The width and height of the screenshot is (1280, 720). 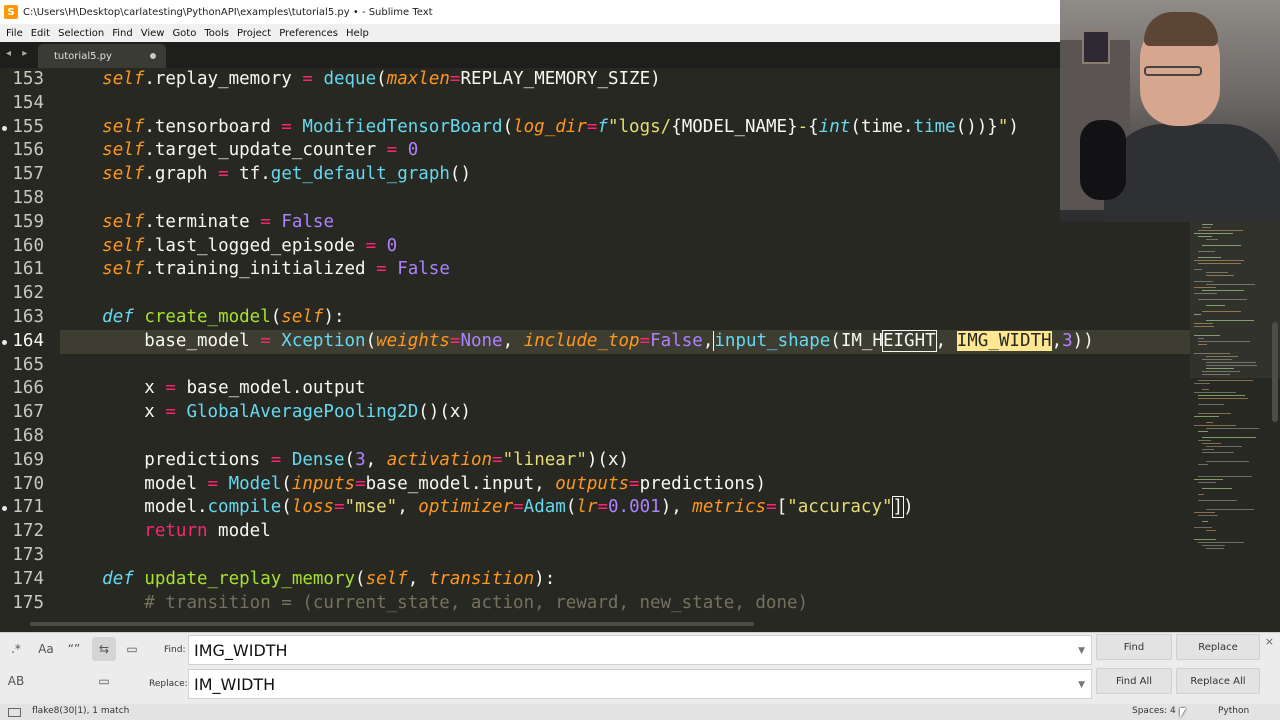 I want to click on code-line-167: x = GlobalAveragePooling2D()(x), so click(x=265, y=413).